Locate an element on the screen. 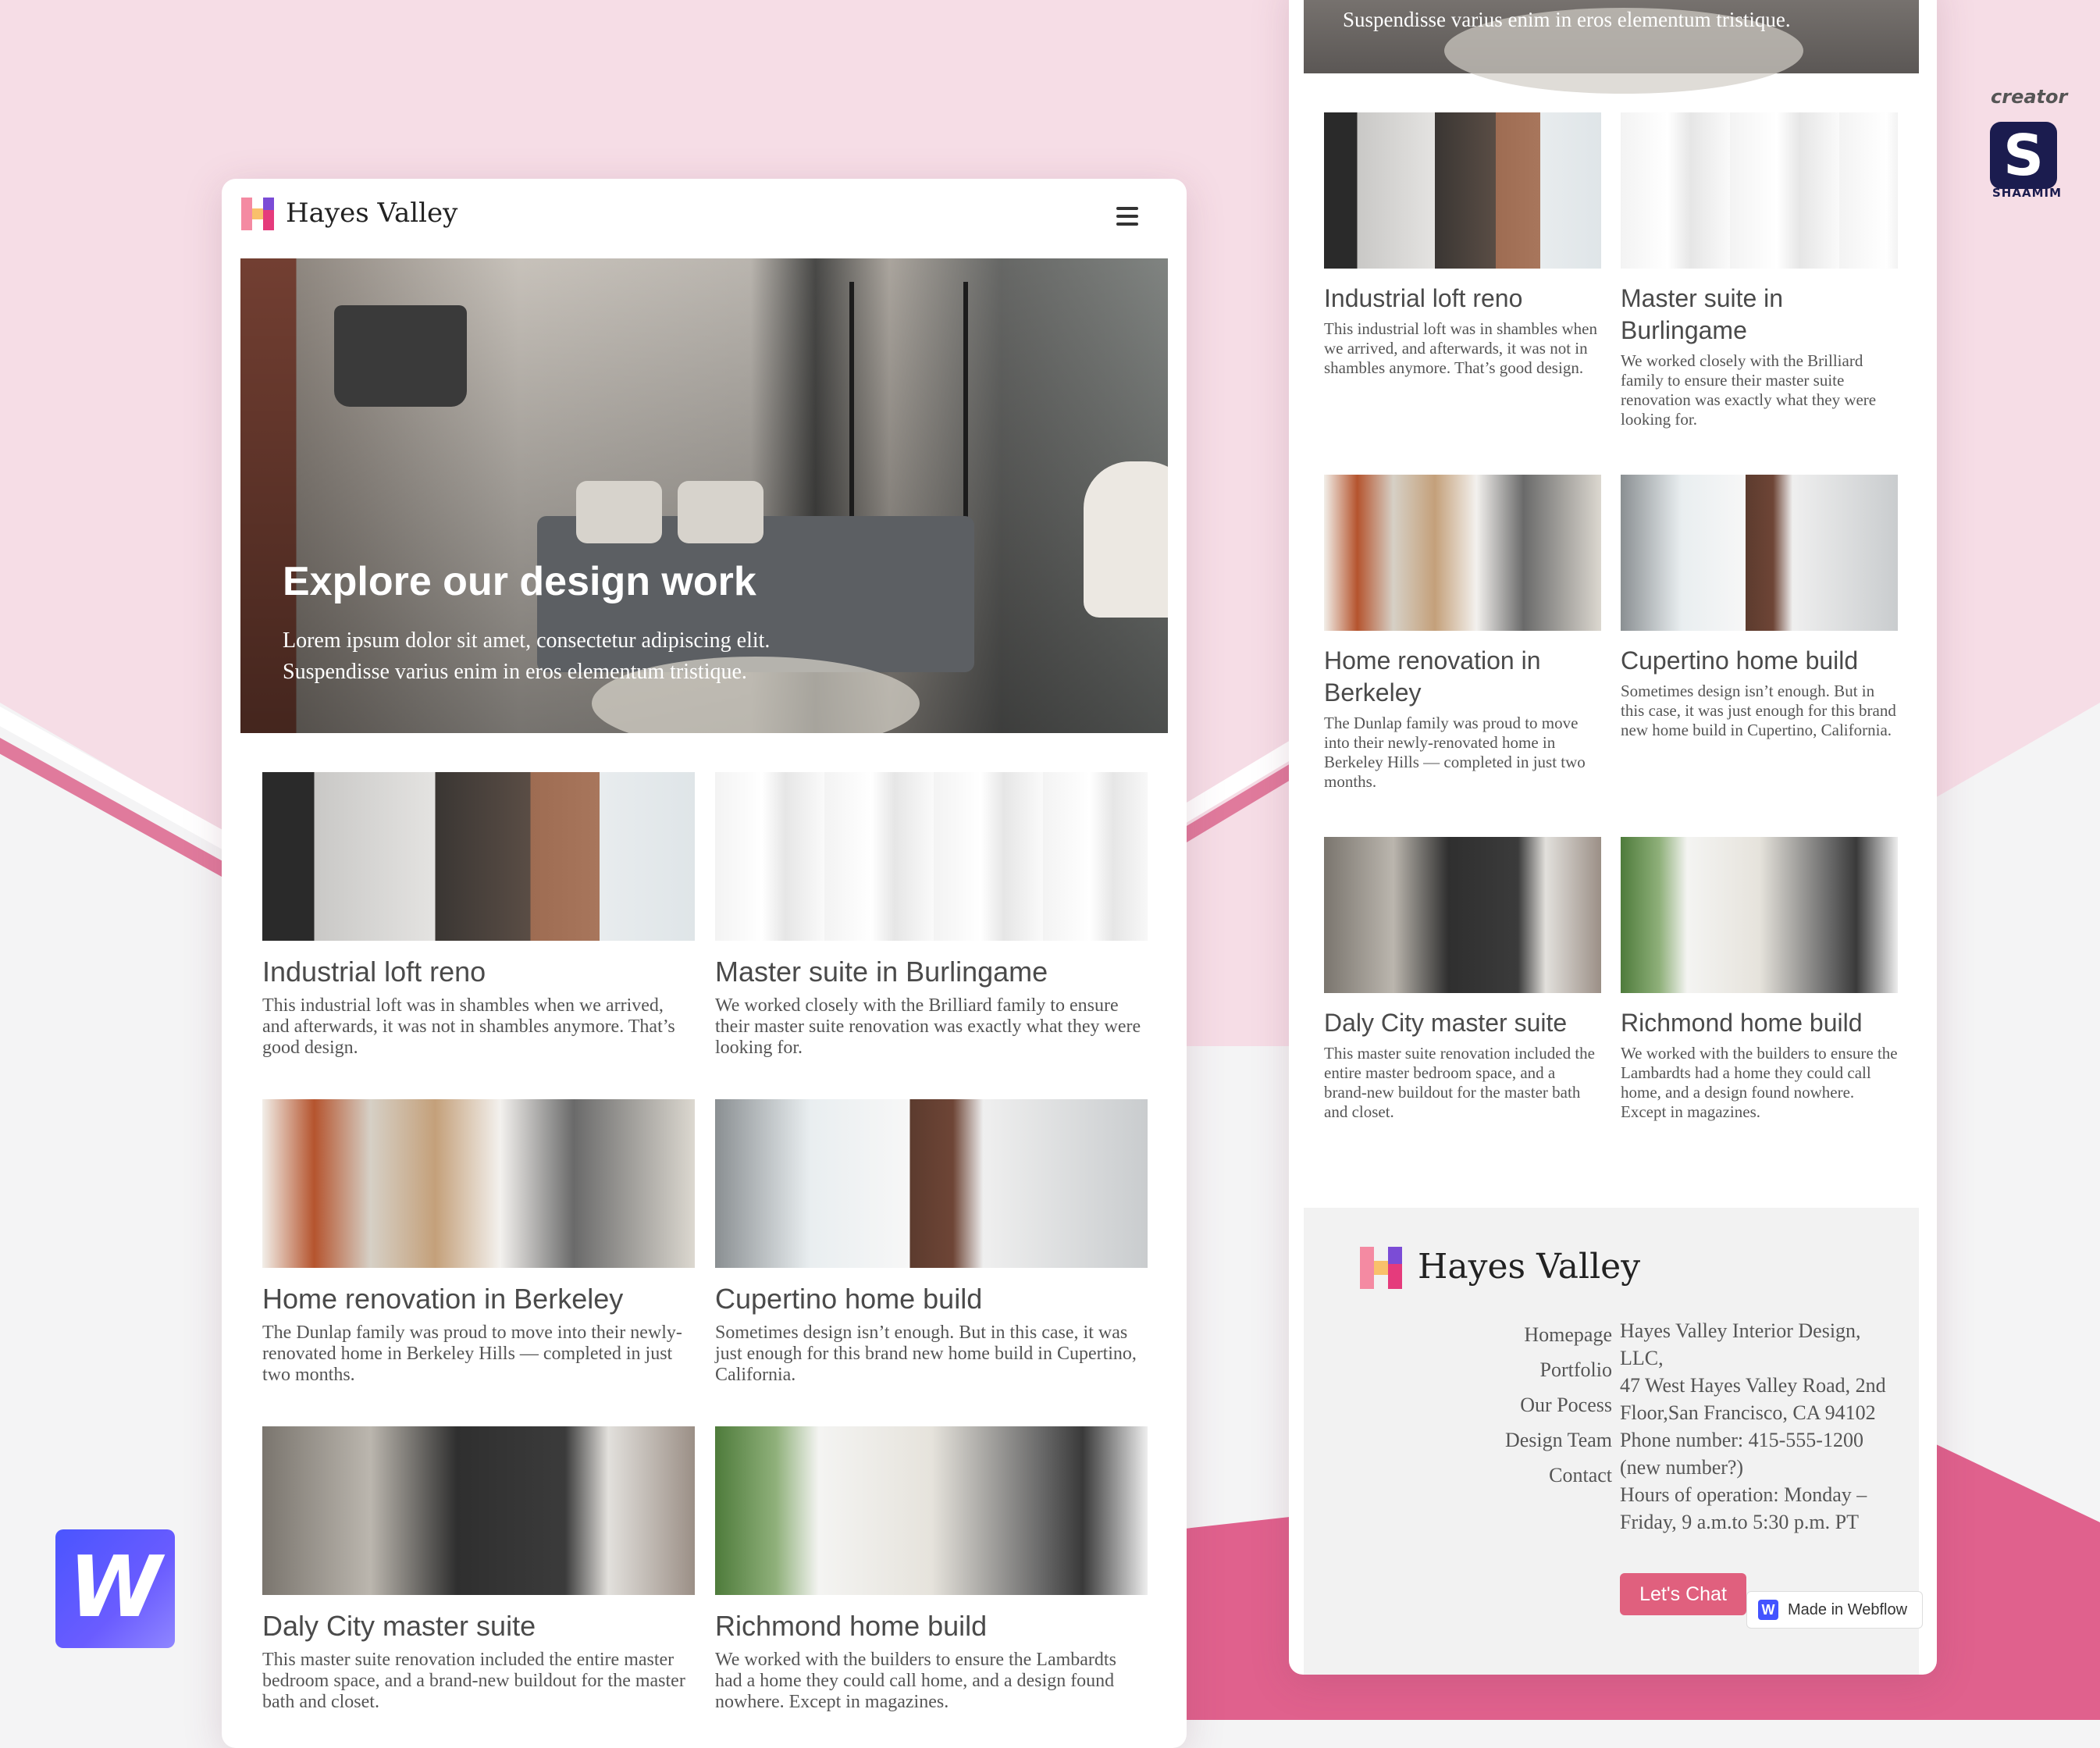  creator-label: creator is located at coordinates (2029, 97).